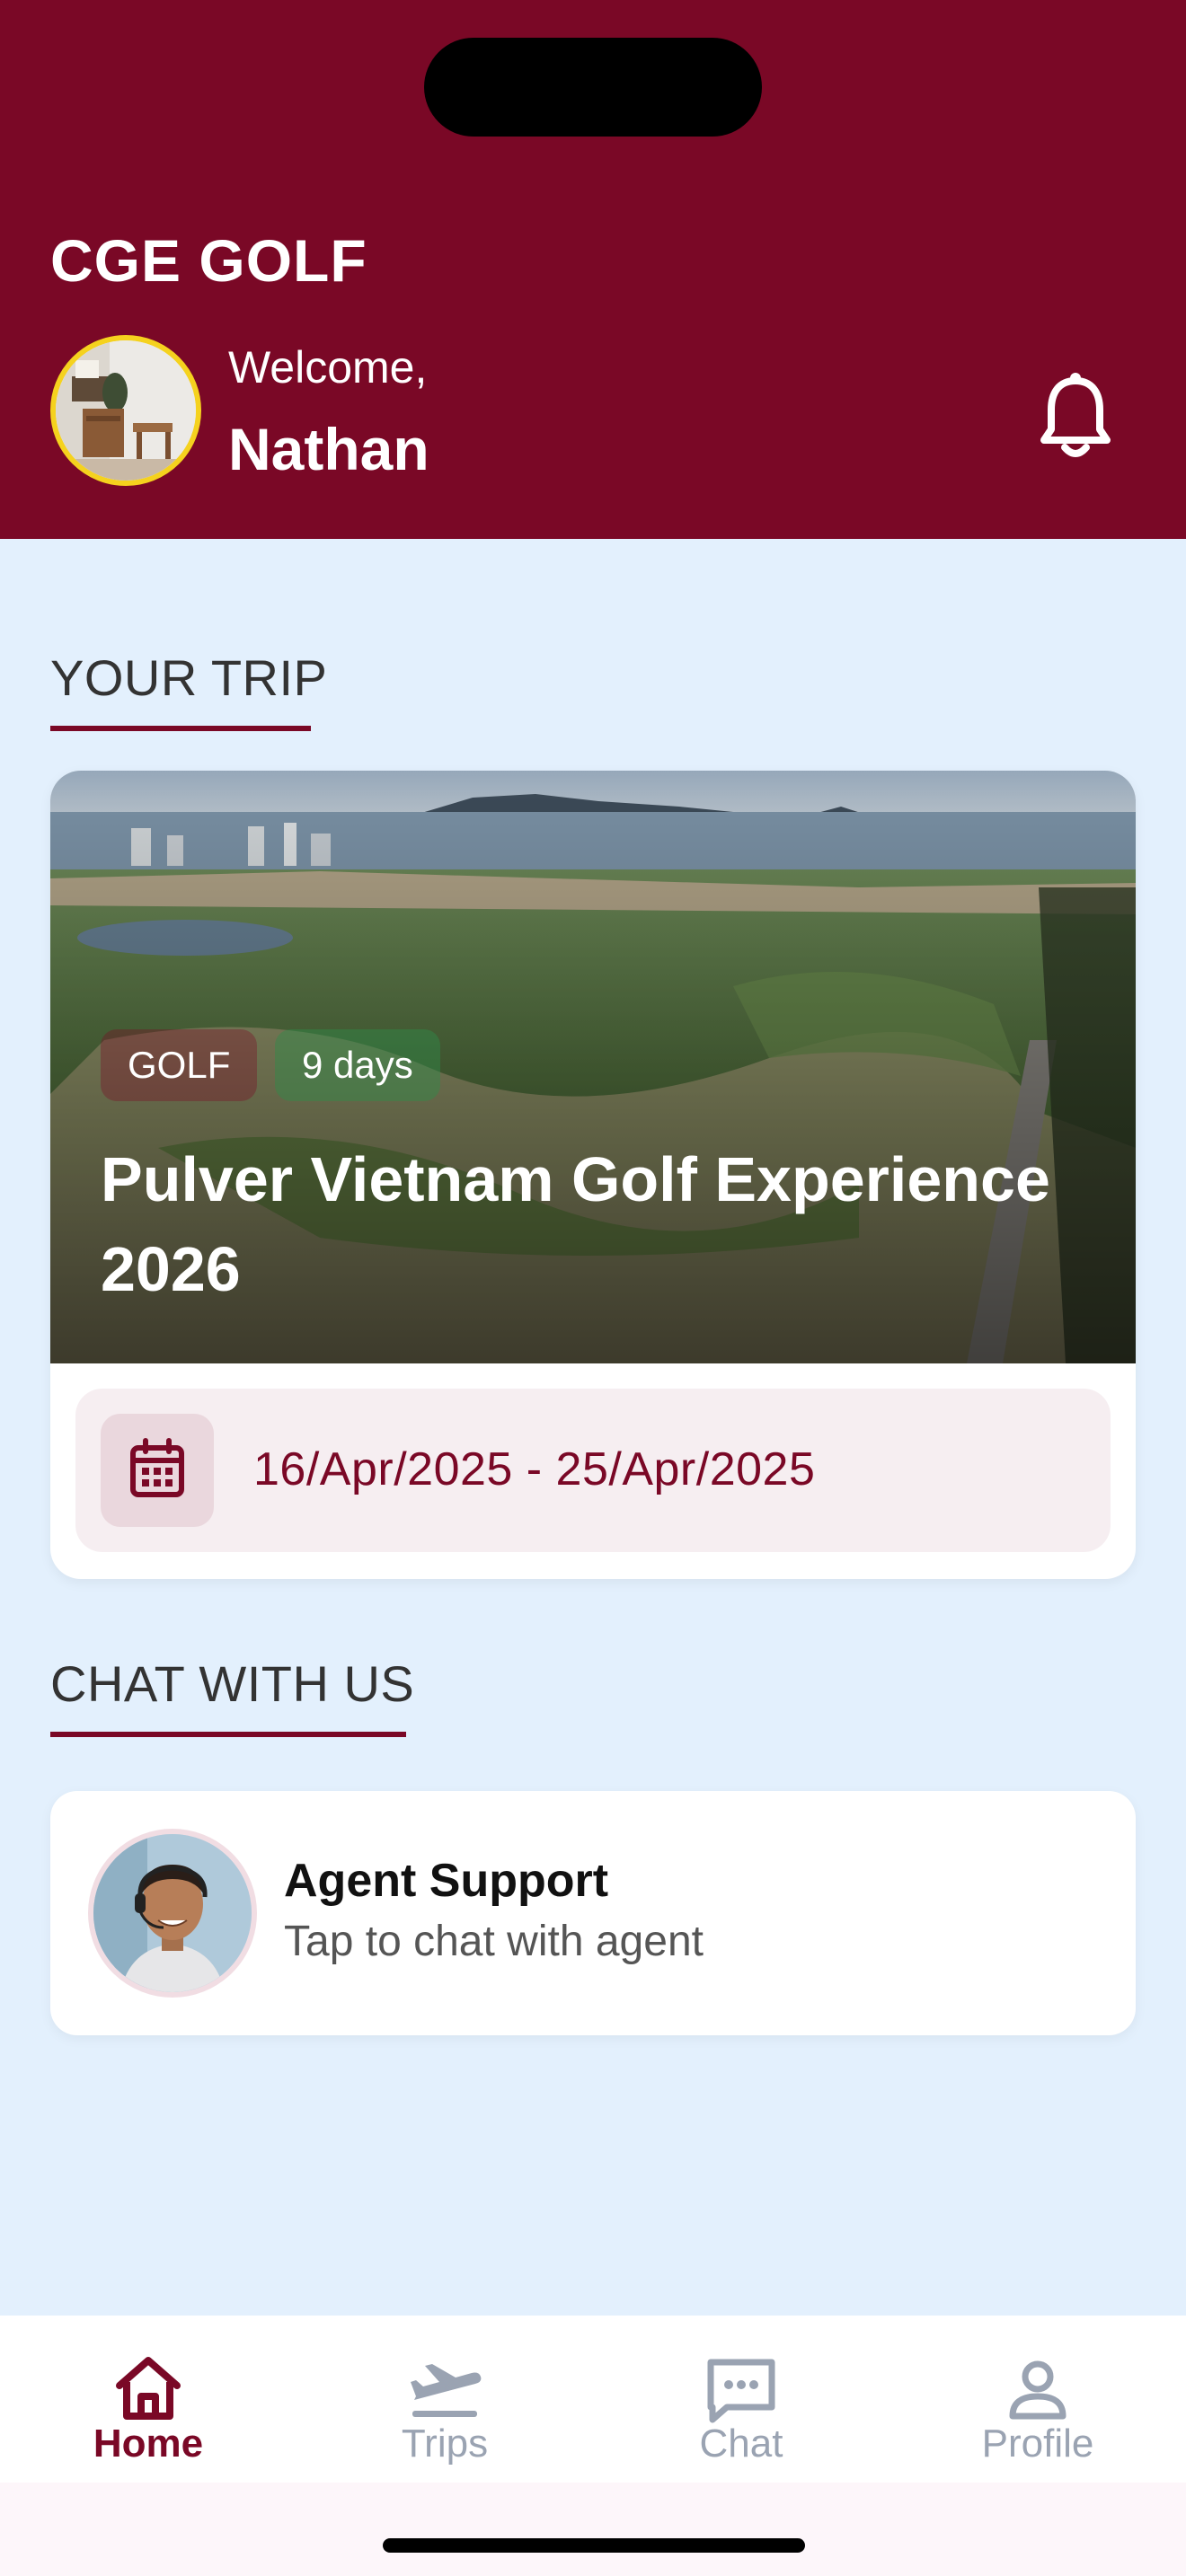 Image resolution: width=1186 pixels, height=2576 pixels. Describe the element at coordinates (446, 1881) in the screenshot. I see `agent-name: Agent Support` at that location.